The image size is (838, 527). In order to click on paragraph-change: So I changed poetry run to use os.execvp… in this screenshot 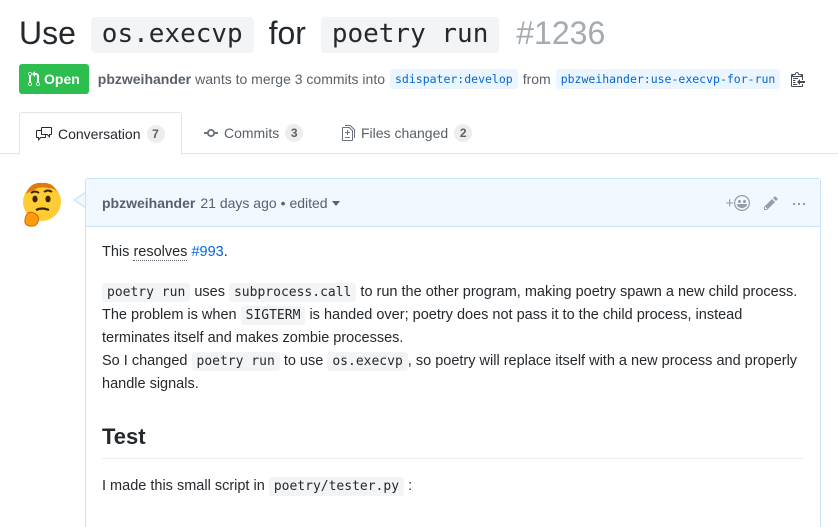, I will do `click(453, 373)`.